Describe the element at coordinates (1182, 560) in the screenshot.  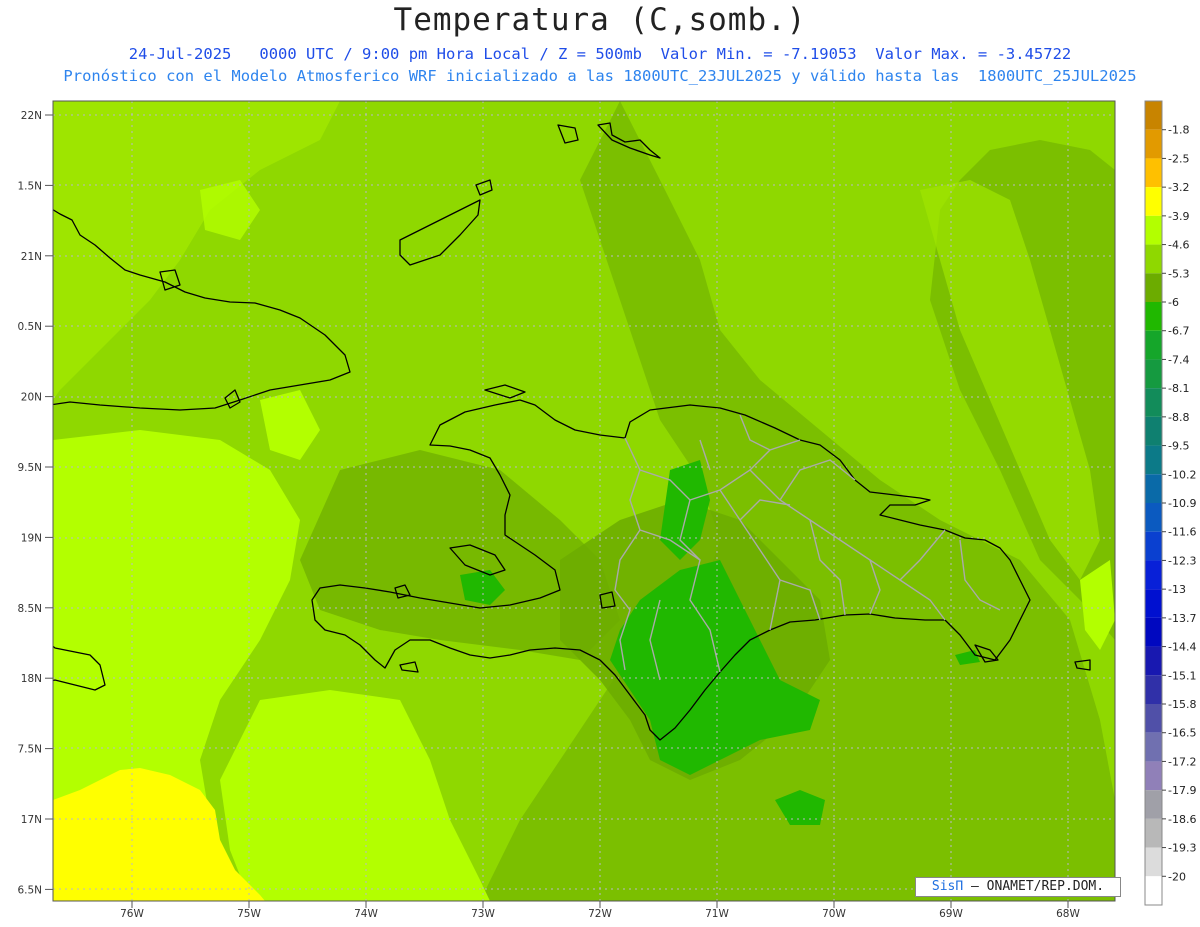
I see `legend-label: -12.3` at that location.